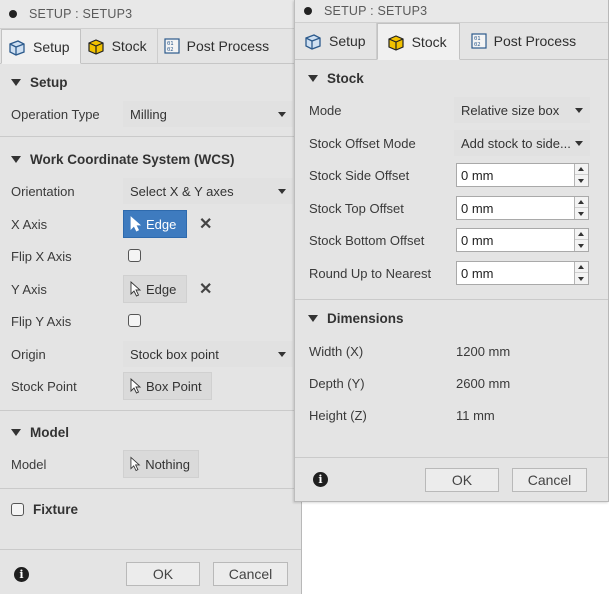  What do you see at coordinates (13, 14) in the screenshot?
I see `dialog-status-dot-icon` at bounding box center [13, 14].